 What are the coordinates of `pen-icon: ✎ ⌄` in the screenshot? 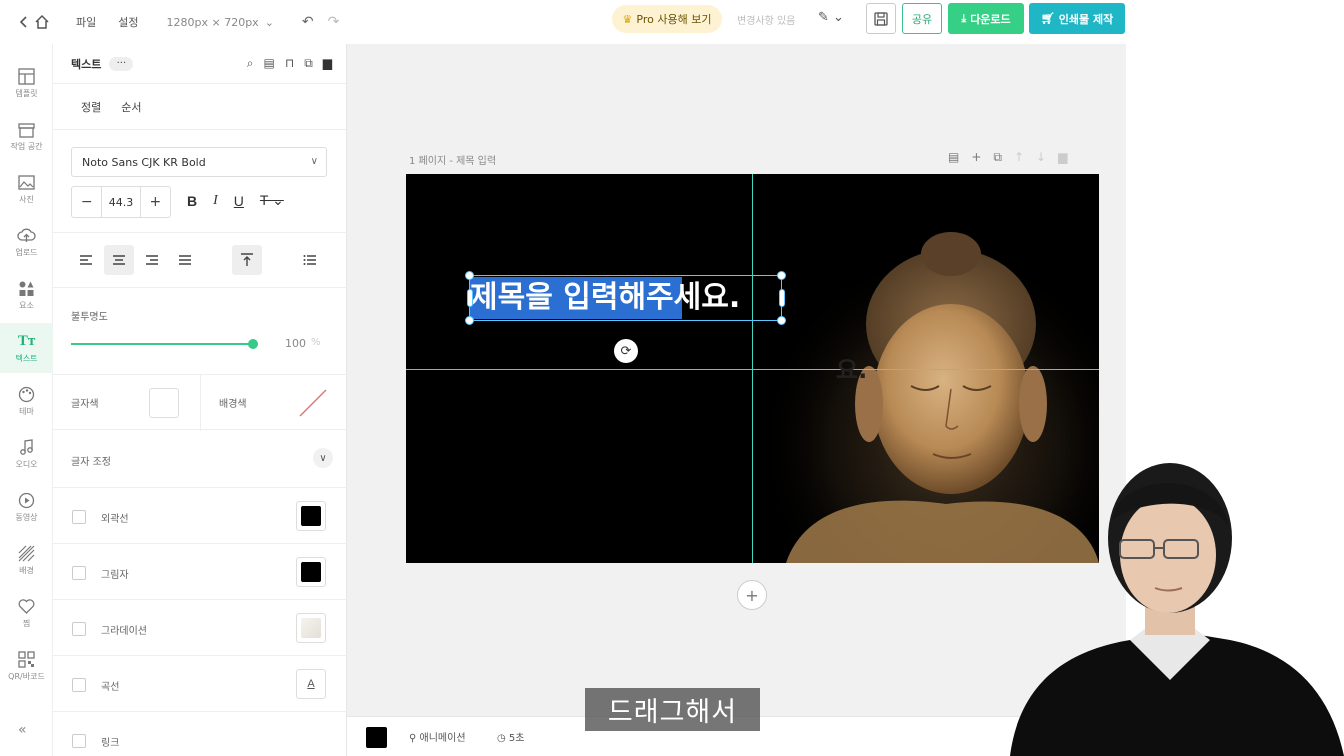 It's located at (831, 17).